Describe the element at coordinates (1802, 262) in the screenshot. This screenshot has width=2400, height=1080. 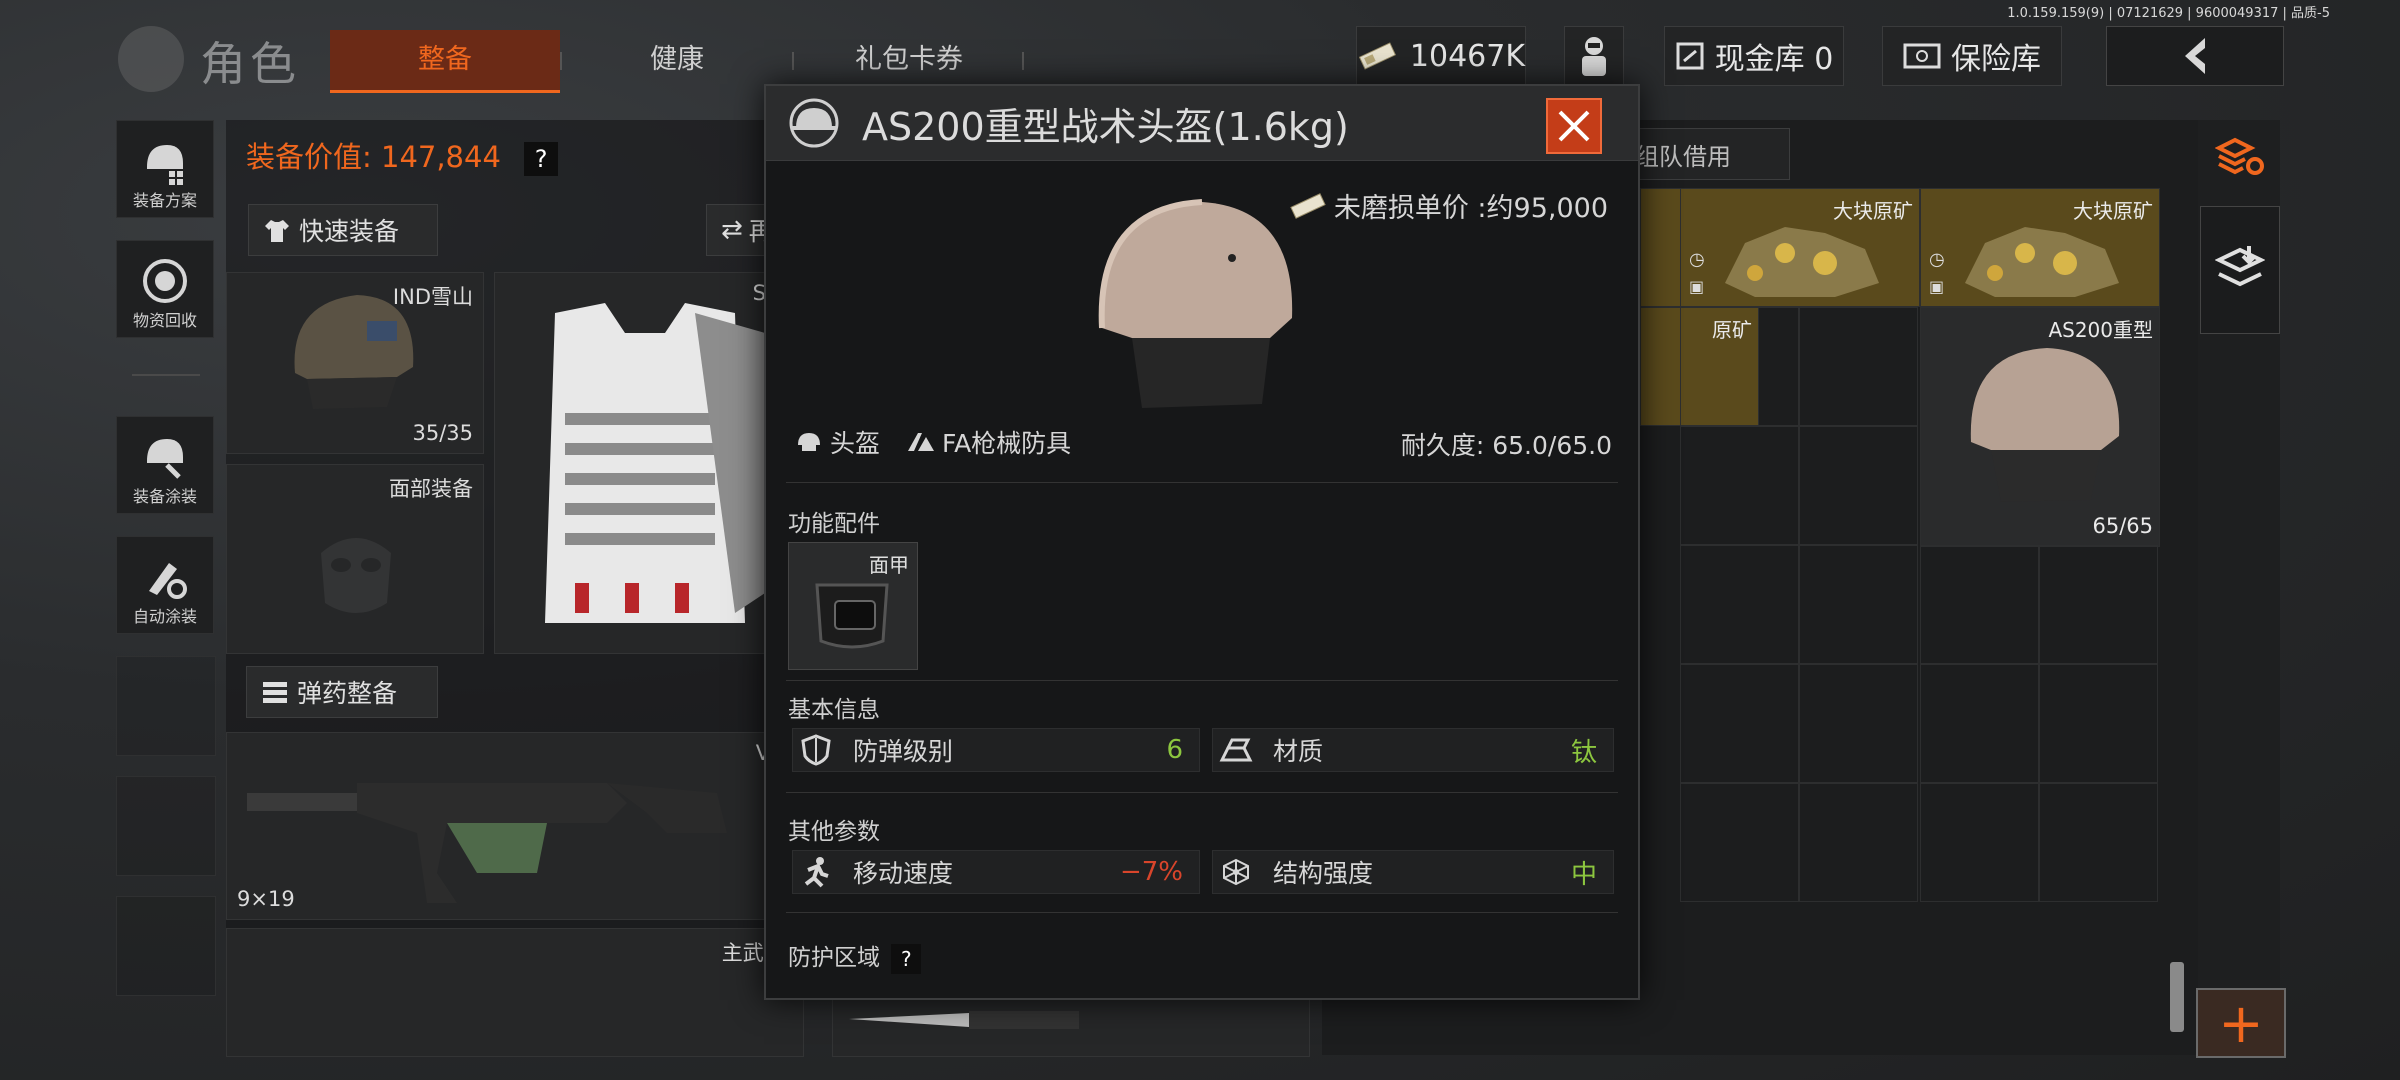
I see `ore-image` at that location.